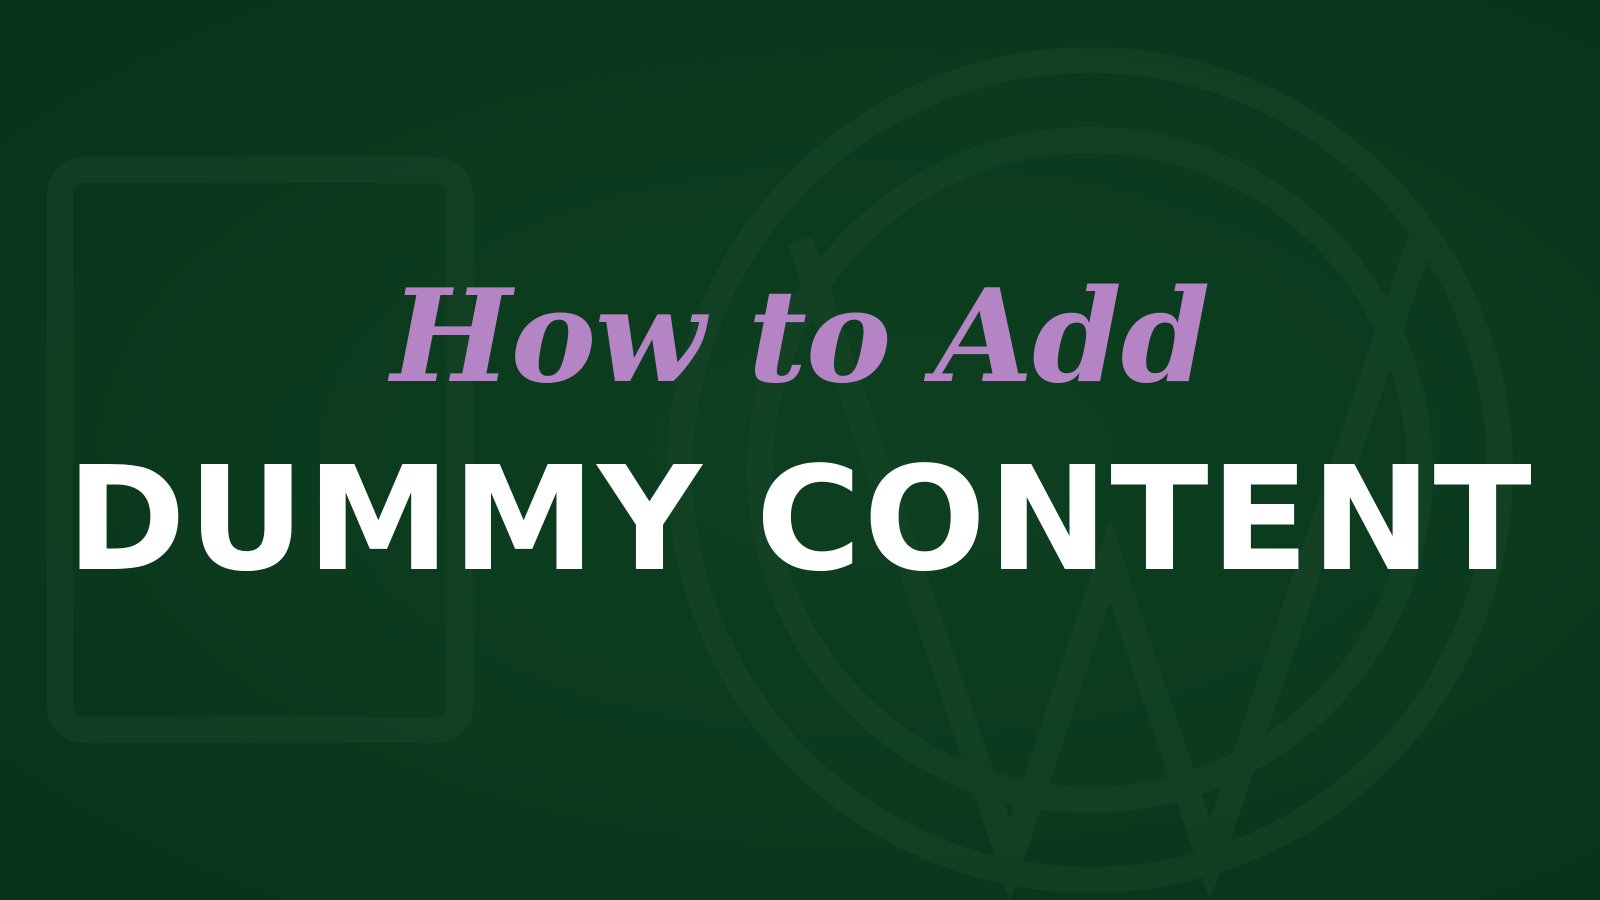 The image size is (1600, 900). I want to click on subtitle-how-to-add: How to Add, so click(800, 337).